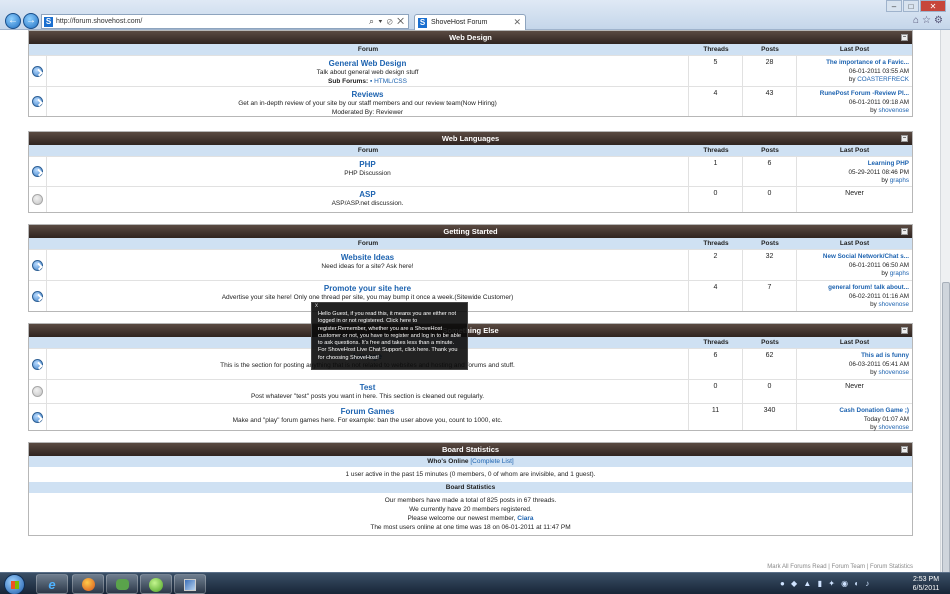 This screenshot has height=594, width=950. Describe the element at coordinates (367, 112) in the screenshot. I see `forum-moderators: Moderated By: Reviewer` at that location.